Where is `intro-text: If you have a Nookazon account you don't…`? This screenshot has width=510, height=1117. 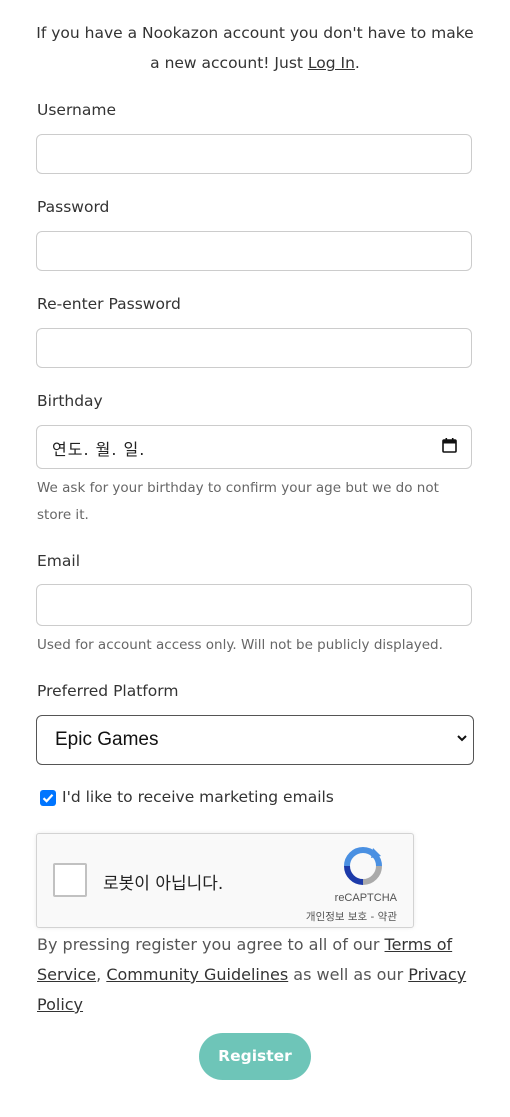 intro-text: If you have a Nookazon account you don't… is located at coordinates (255, 48).